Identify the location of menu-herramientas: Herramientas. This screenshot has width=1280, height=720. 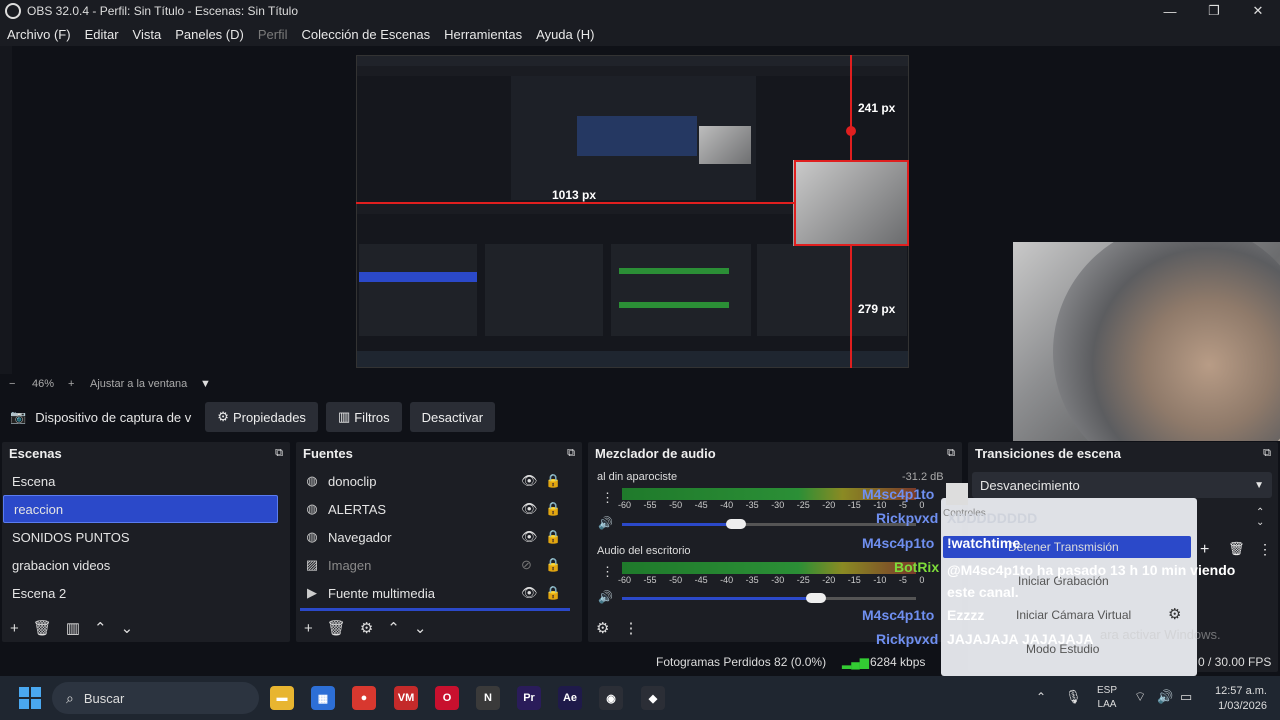
(483, 34).